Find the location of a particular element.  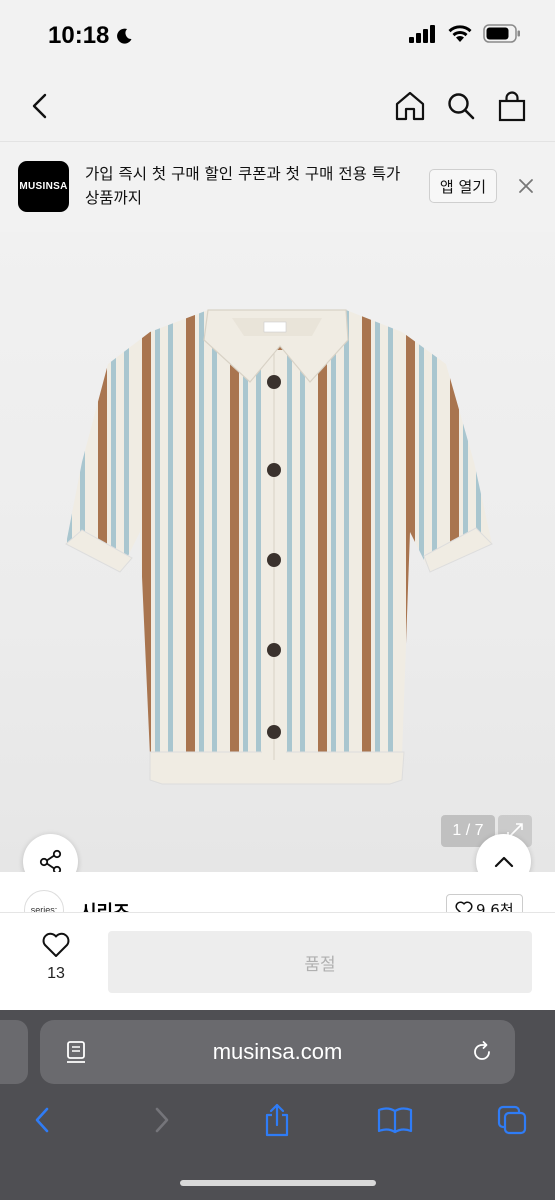

wifi-icon is located at coordinates (460, 33).